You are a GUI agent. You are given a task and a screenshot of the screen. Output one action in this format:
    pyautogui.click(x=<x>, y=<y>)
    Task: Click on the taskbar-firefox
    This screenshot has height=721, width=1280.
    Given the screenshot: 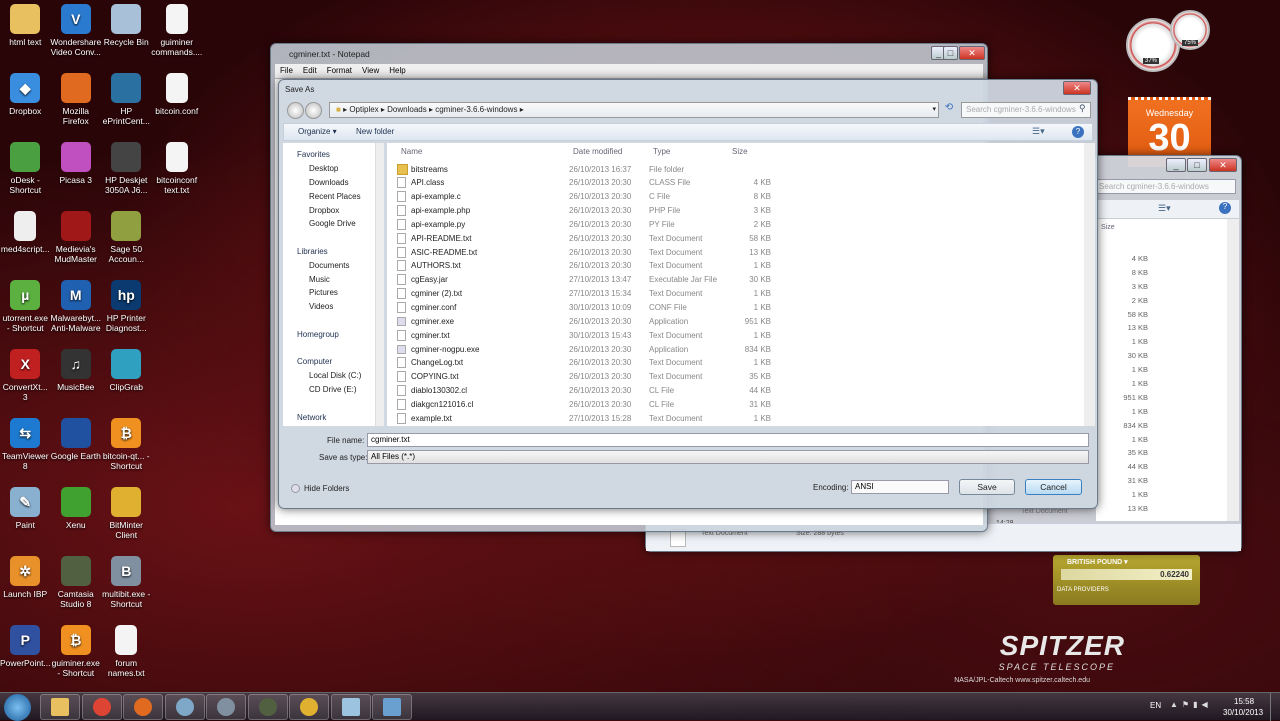 What is the action you would take?
    pyautogui.click(x=143, y=707)
    